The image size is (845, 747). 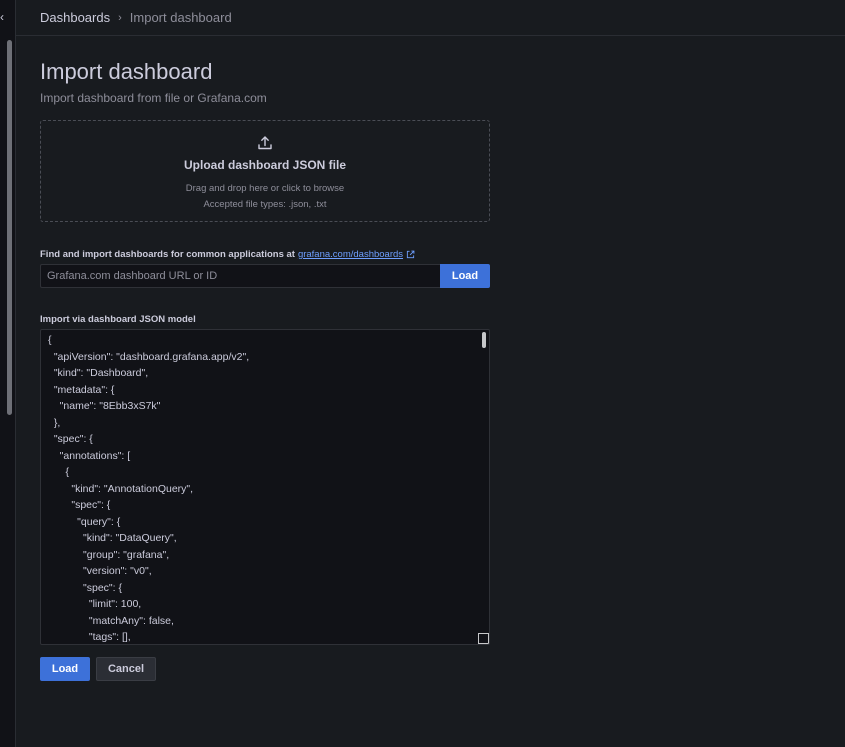 I want to click on external-link-icon, so click(x=410, y=254).